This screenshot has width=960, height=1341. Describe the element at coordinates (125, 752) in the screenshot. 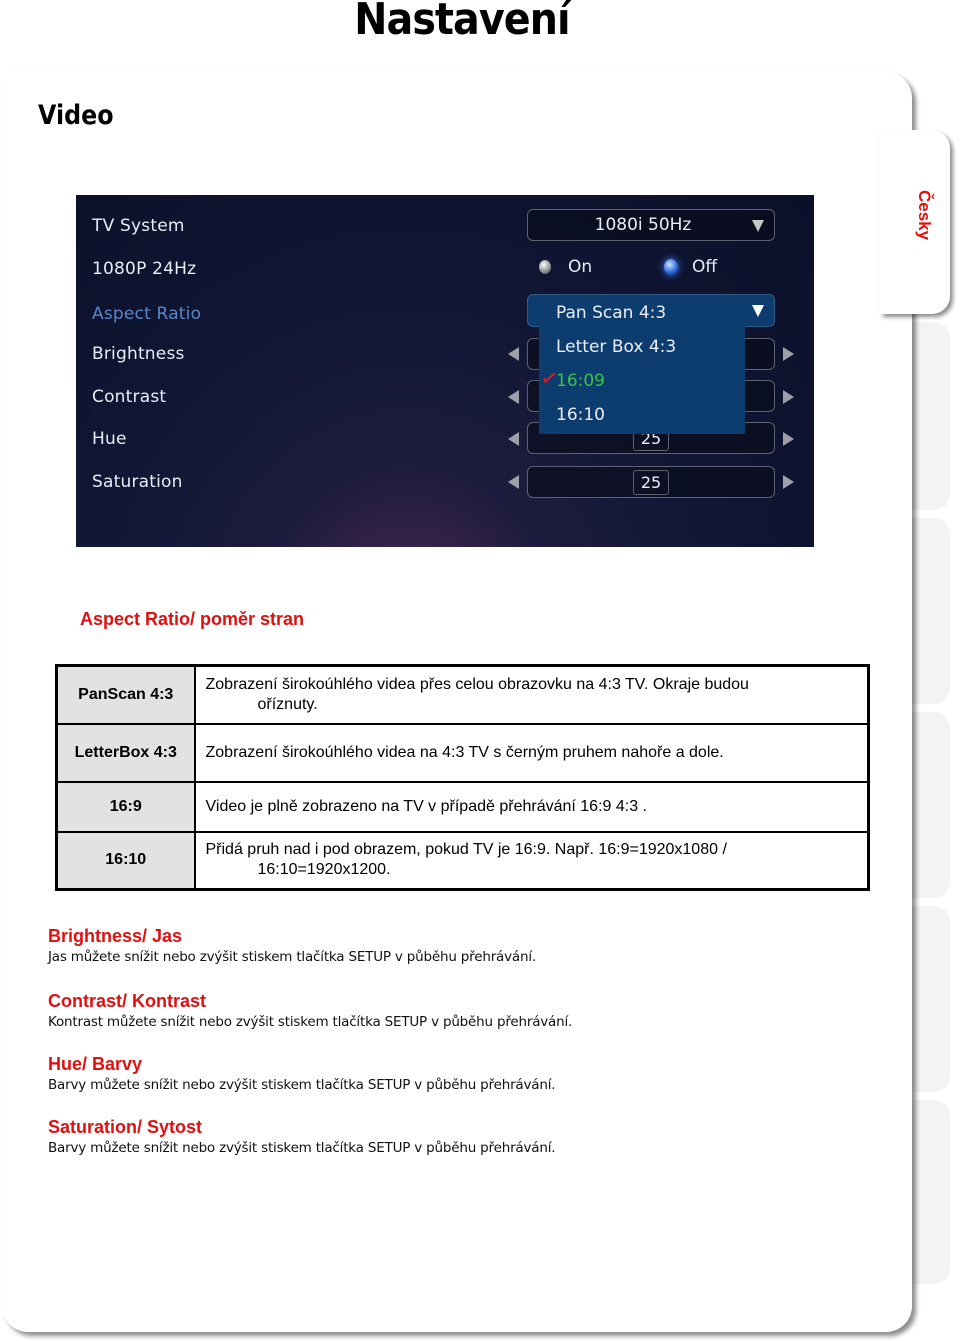

I see `table-key: LetterBox 4:3` at that location.